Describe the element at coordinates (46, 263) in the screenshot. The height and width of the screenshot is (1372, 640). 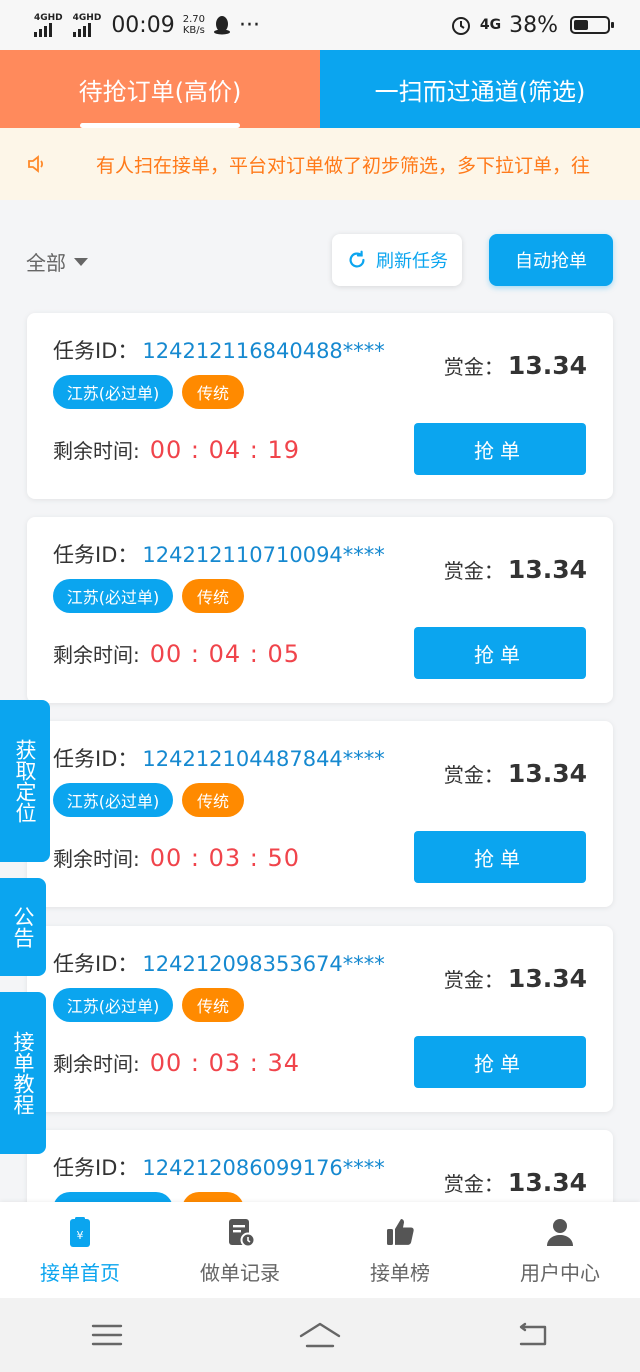
I see `category-label: 全部` at that location.